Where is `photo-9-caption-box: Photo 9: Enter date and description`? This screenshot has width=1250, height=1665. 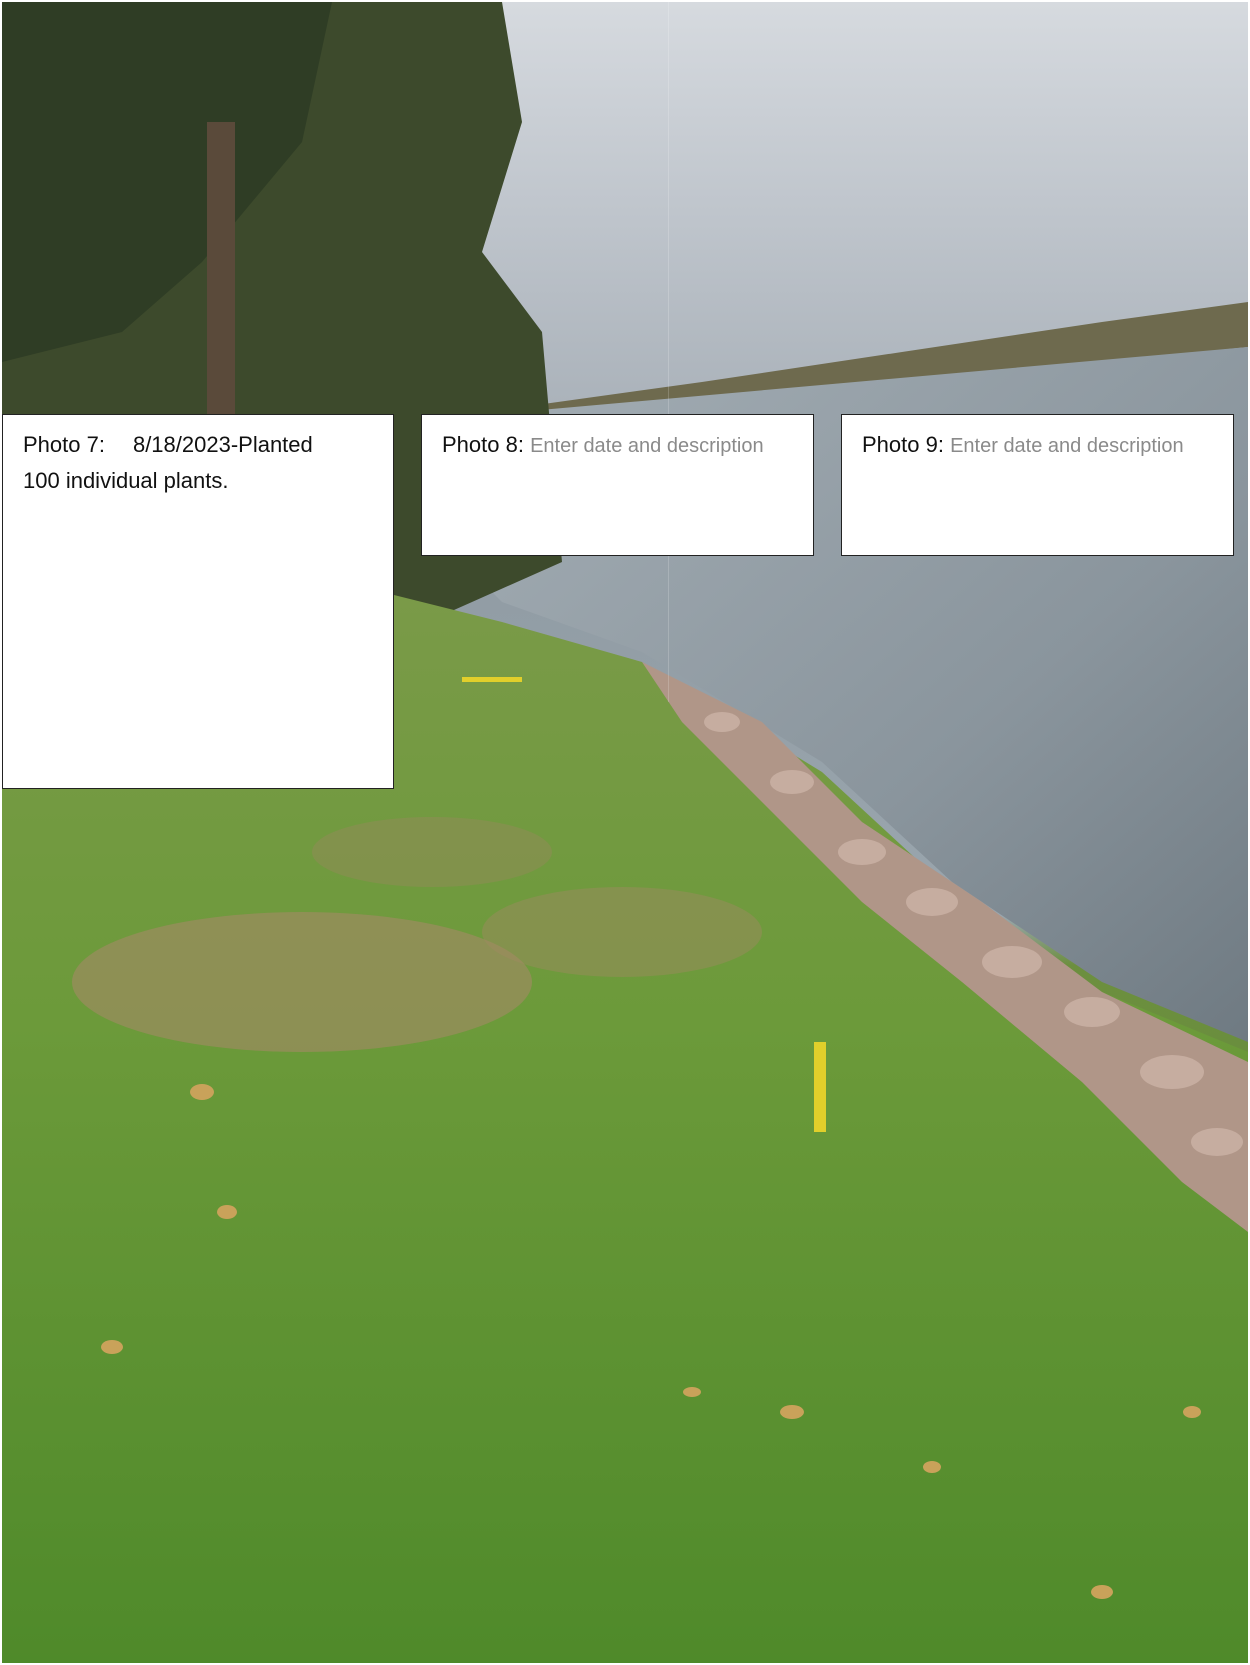 photo-9-caption-box: Photo 9: Enter date and description is located at coordinates (1037, 485).